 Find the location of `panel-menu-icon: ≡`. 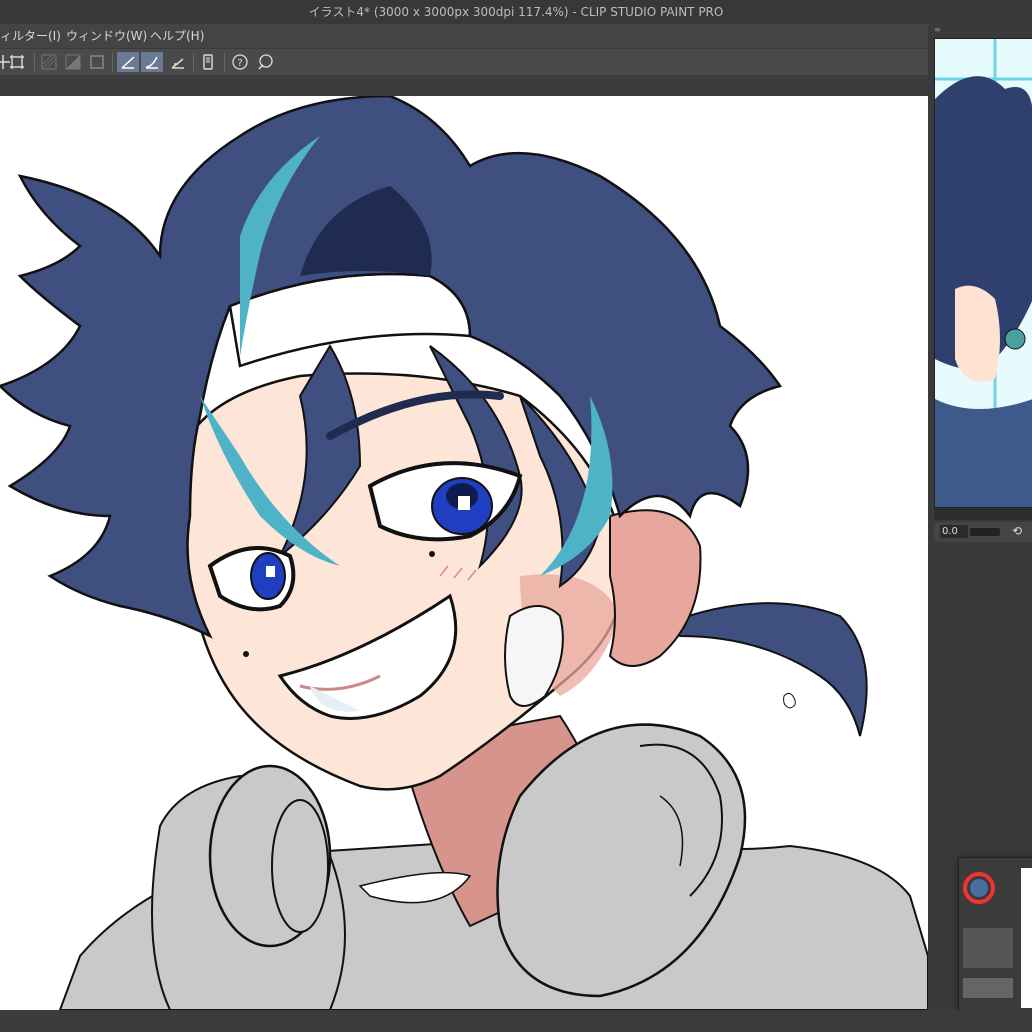

panel-menu-icon: ≡ is located at coordinates (939, 30).